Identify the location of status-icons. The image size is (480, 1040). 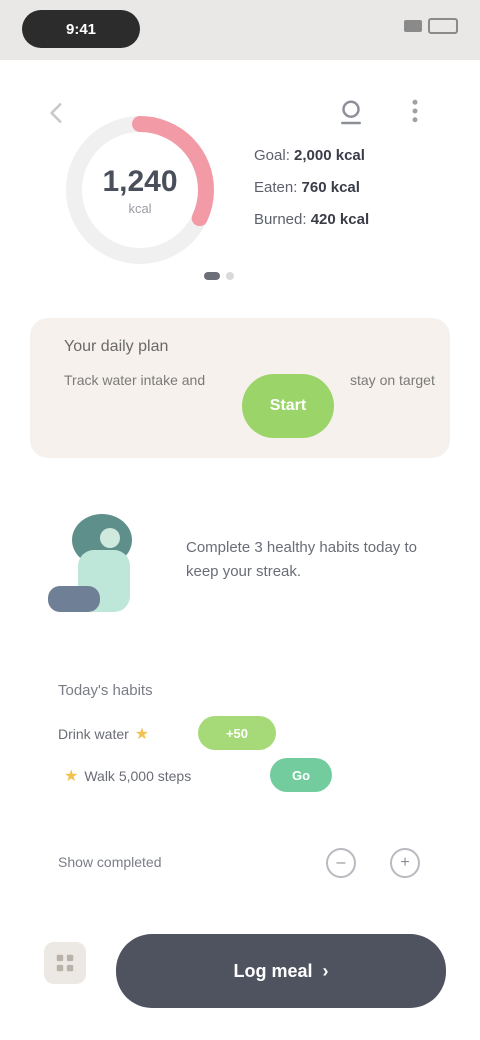
(431, 26).